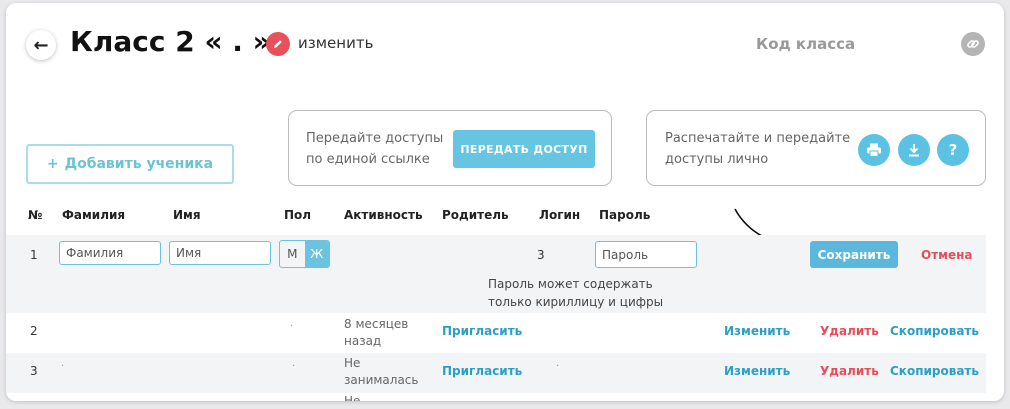 The height and width of the screenshot is (409, 1010). Describe the element at coordinates (187, 215) in the screenshot. I see `header-name: Имя` at that location.